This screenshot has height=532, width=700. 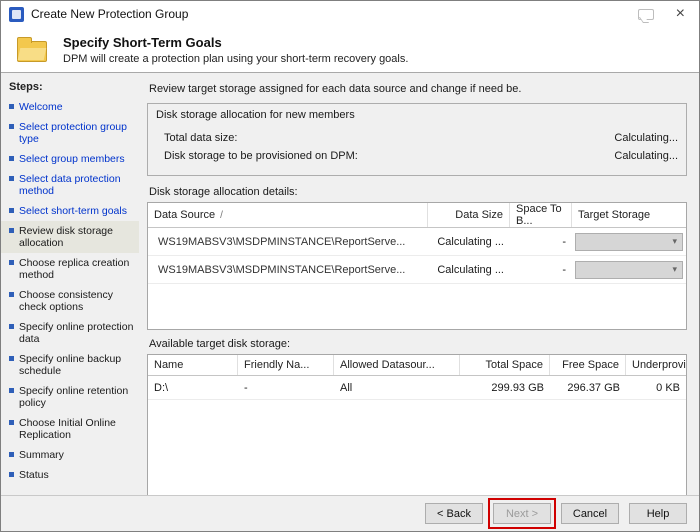 I want to click on friendly-name-cell: -, so click(x=246, y=387).